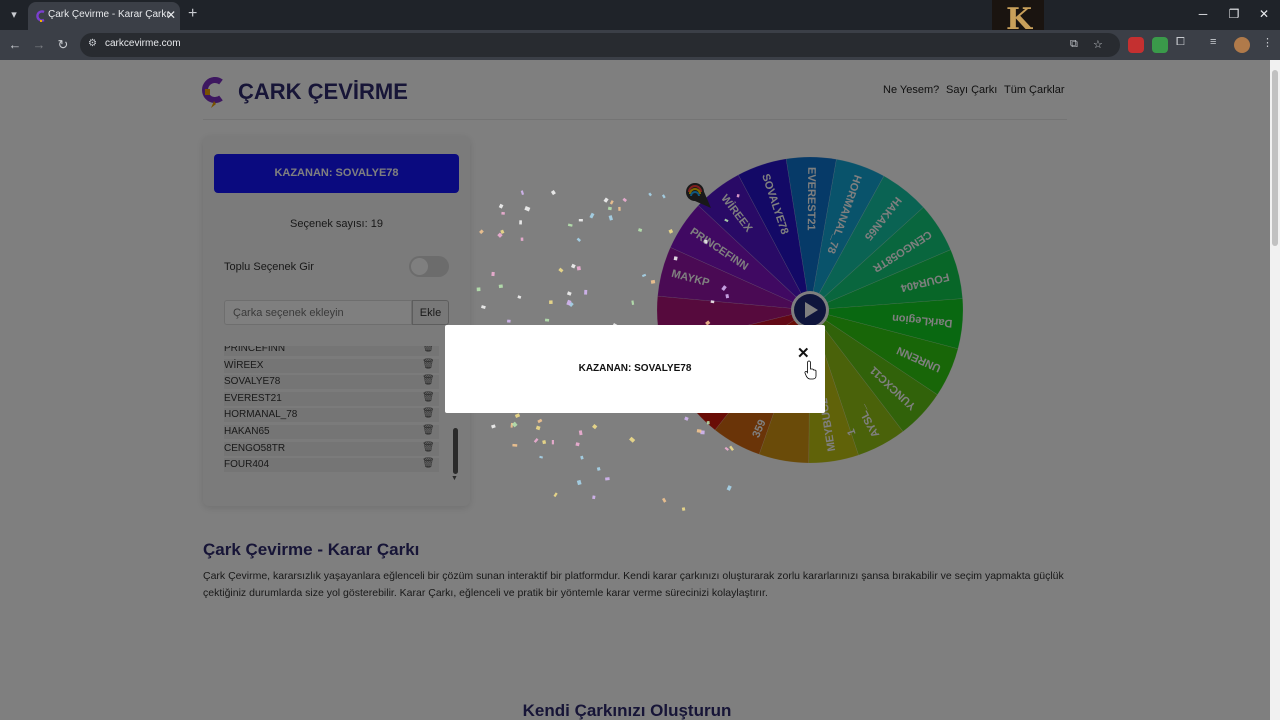 This screenshot has width=1280, height=720. I want to click on hand-cursor-icon, so click(810, 370).